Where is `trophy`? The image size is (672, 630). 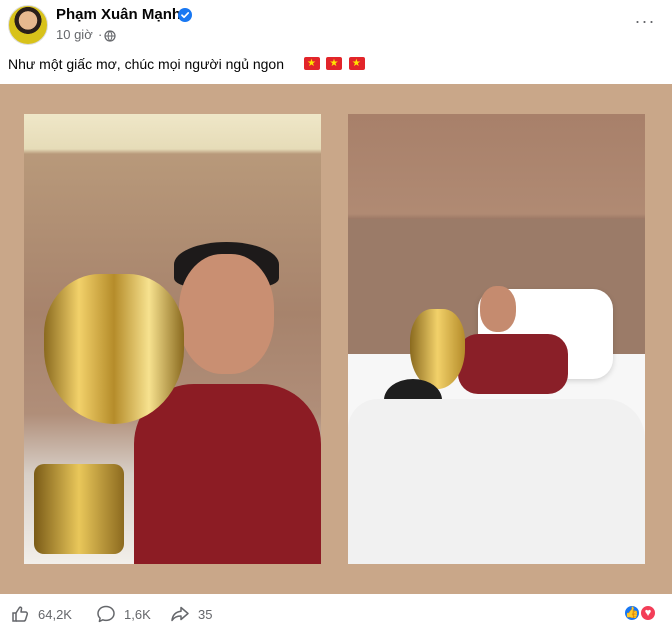 trophy is located at coordinates (437, 349).